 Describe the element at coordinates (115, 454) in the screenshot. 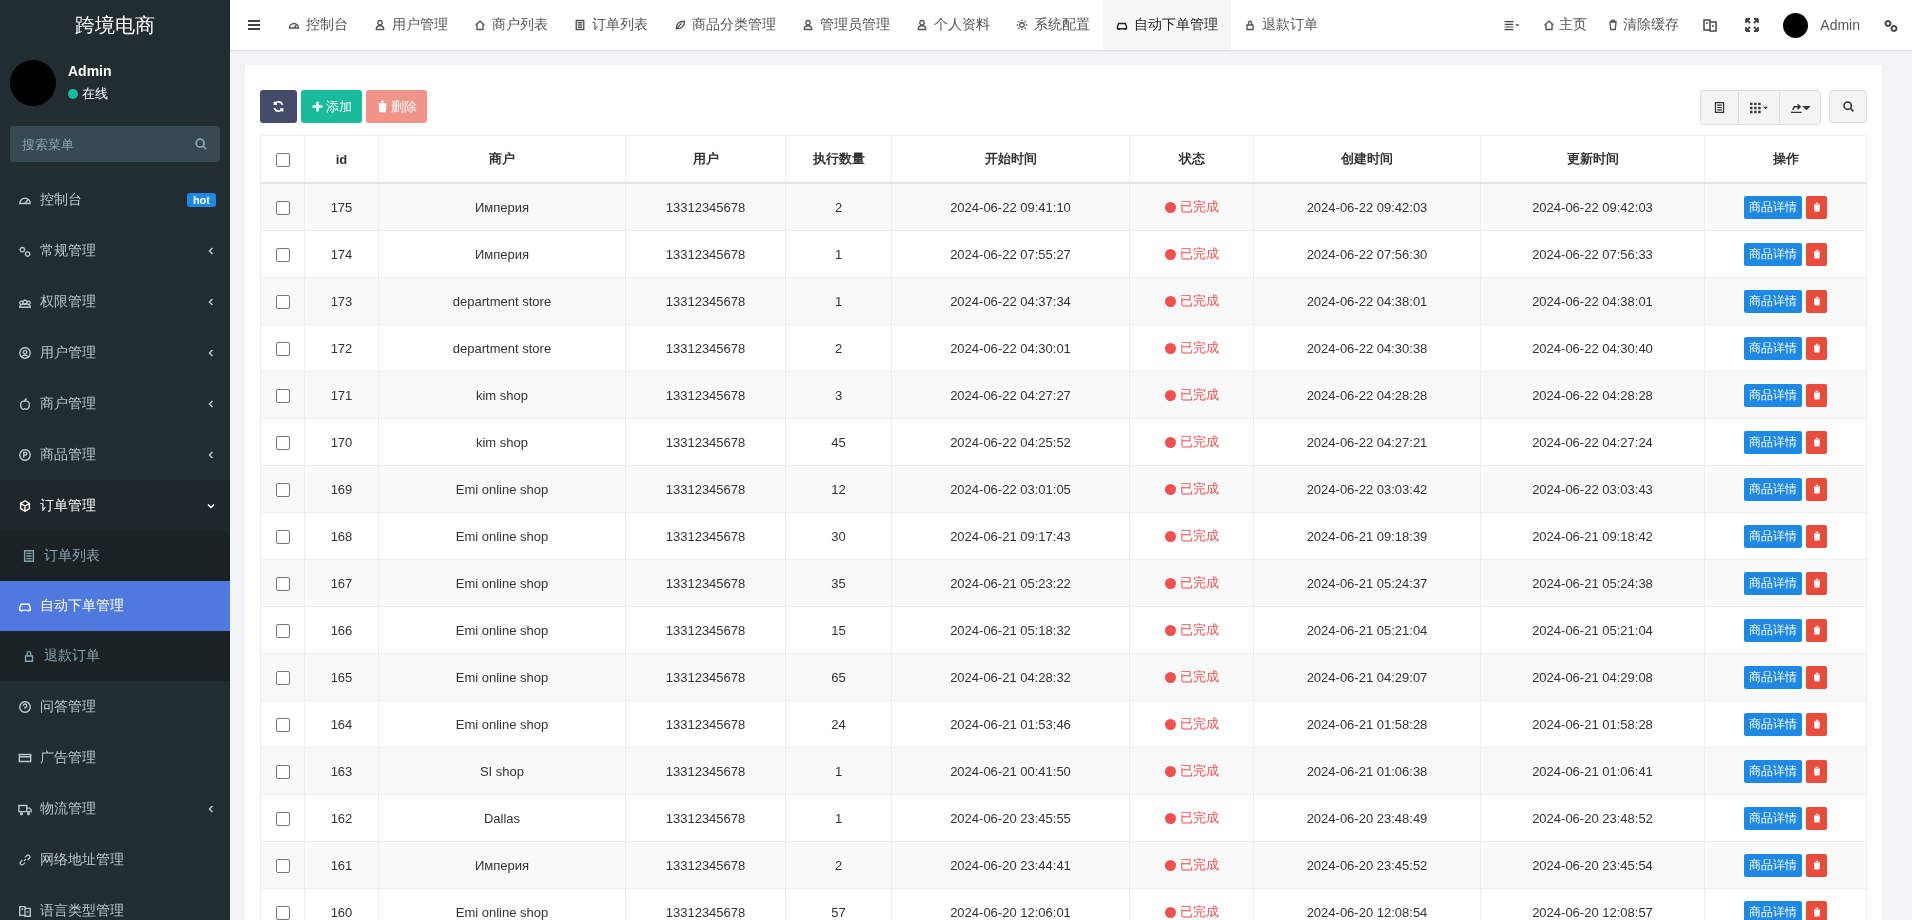

I see `sidebar-item: 商品管理` at that location.